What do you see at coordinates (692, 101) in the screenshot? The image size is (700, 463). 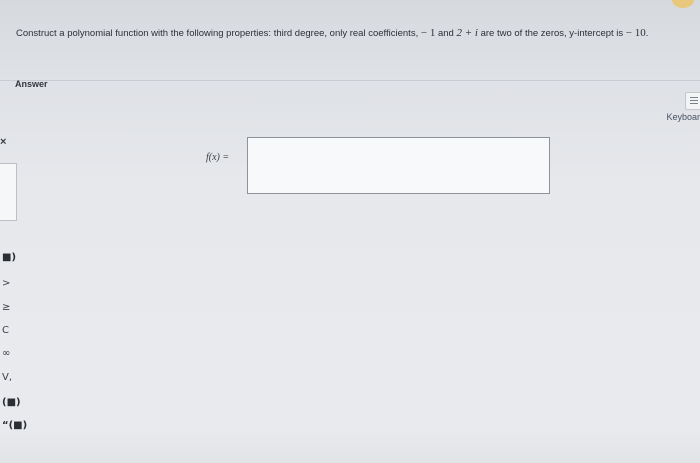 I see `keyboard-icon` at bounding box center [692, 101].